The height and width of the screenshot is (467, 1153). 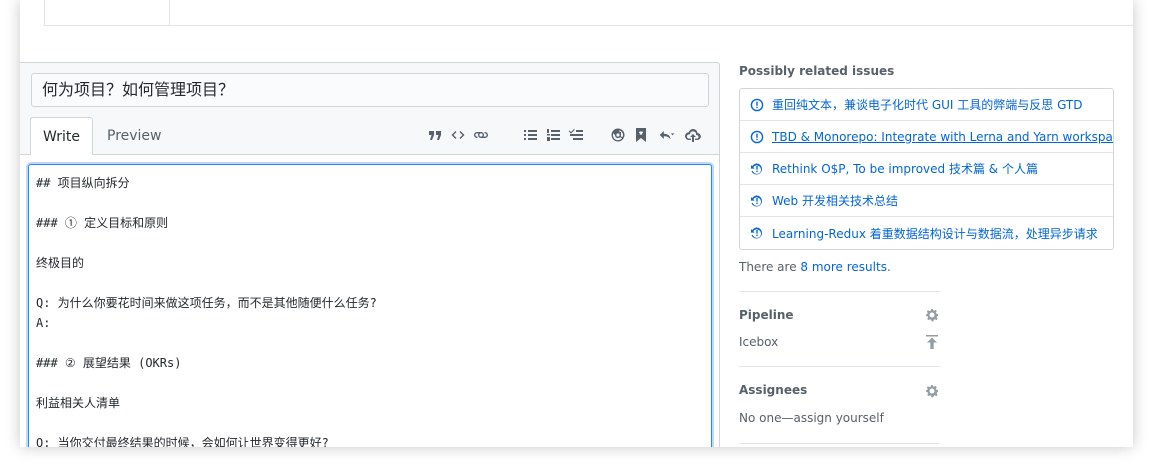 What do you see at coordinates (905, 168) in the screenshot?
I see `related-issue-link: Rethink O$P, To be improved 技术篇 & 个人篇` at bounding box center [905, 168].